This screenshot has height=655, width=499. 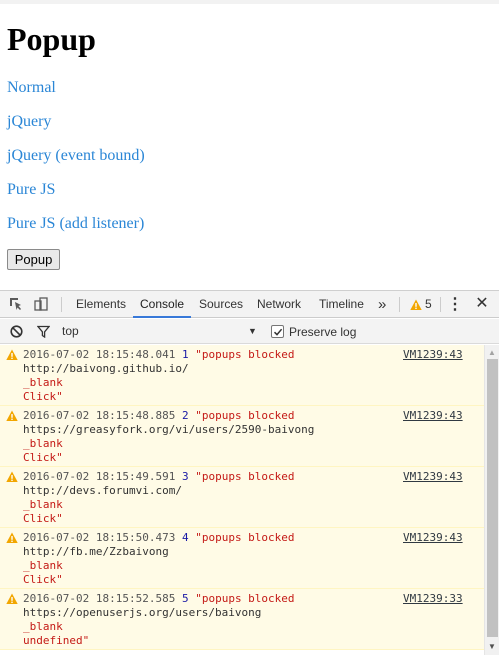 What do you see at coordinates (33, 259) in the screenshot?
I see `popup-button: Popup` at bounding box center [33, 259].